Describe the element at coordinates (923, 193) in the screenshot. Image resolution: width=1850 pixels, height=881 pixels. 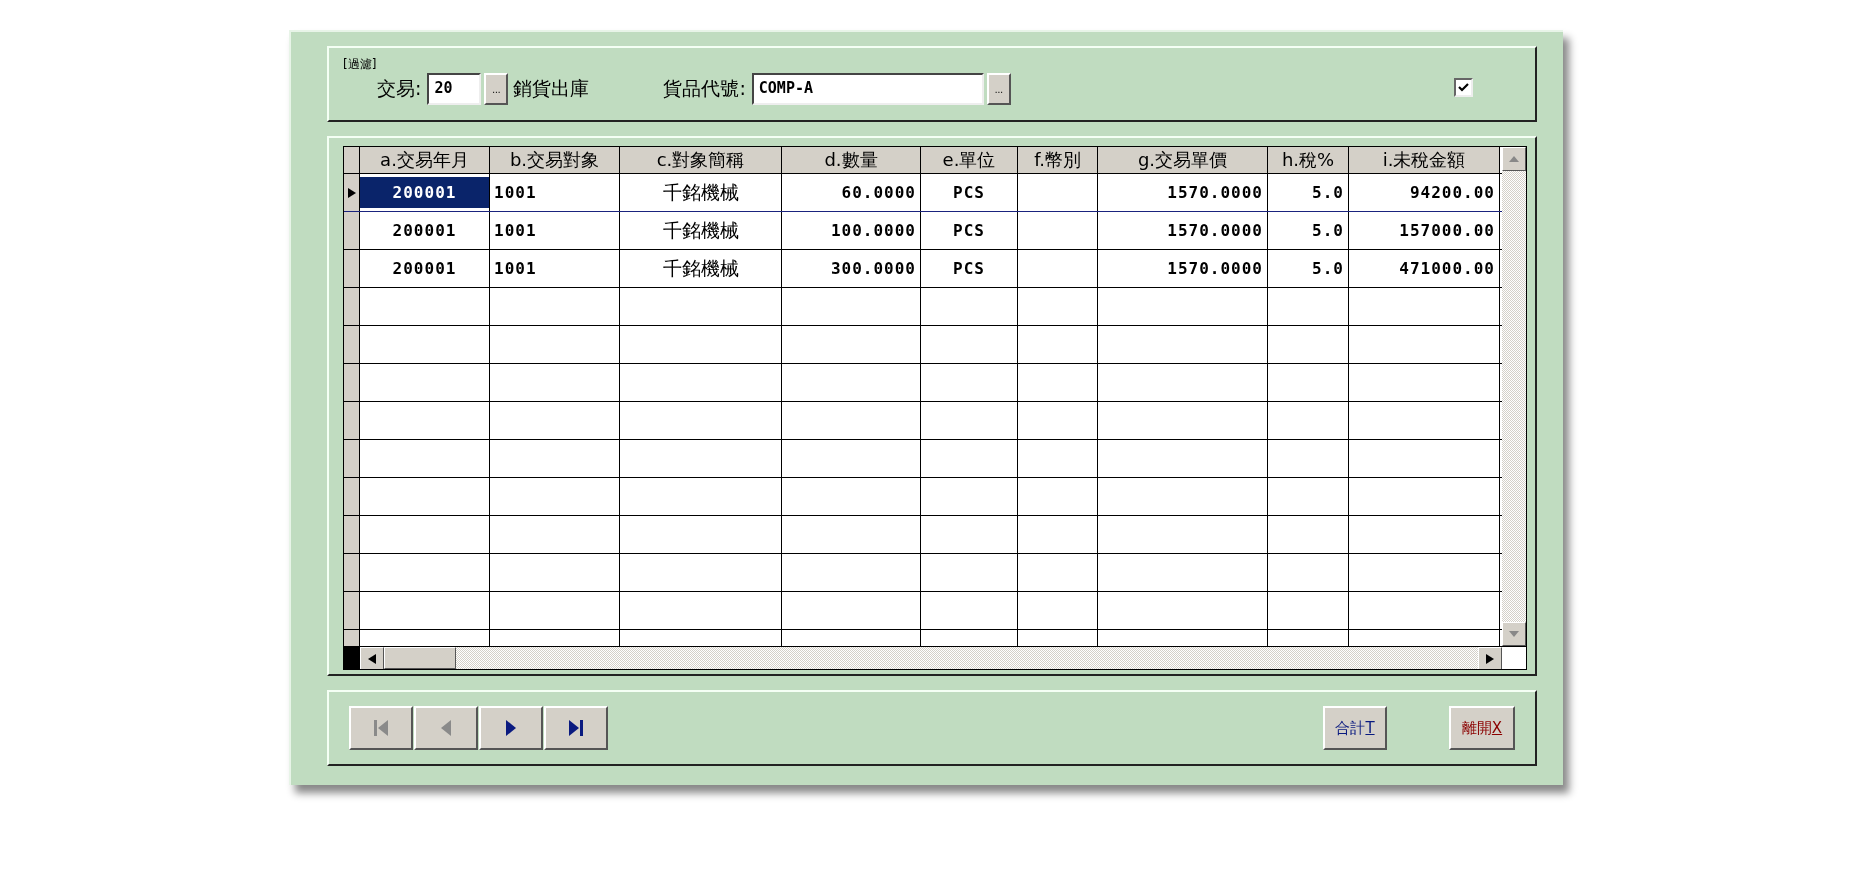
I see `table-row: 200001 1001 千銘機械 60.0000 PCS 1570.0000 5.0 94200.00` at that location.